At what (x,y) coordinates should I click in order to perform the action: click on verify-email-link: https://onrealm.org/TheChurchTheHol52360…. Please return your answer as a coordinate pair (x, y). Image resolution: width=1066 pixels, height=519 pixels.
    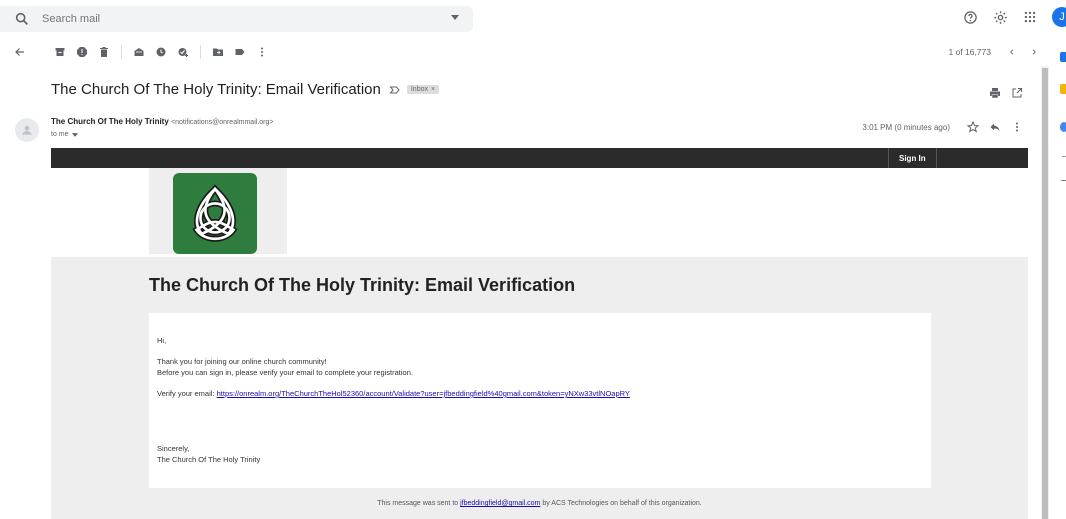
    Looking at the image, I should click on (423, 393).